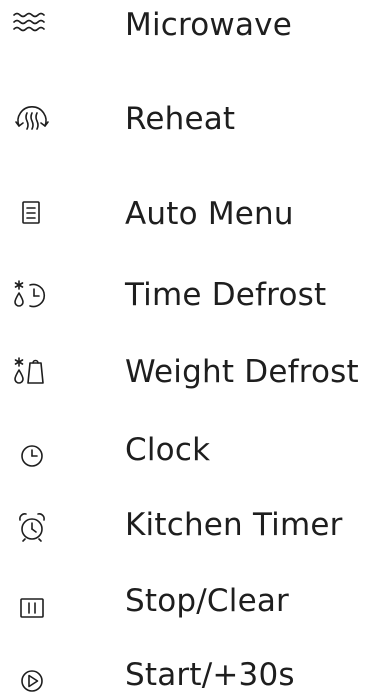 The width and height of the screenshot is (369, 700). I want to click on play-icon, so click(32, 675).